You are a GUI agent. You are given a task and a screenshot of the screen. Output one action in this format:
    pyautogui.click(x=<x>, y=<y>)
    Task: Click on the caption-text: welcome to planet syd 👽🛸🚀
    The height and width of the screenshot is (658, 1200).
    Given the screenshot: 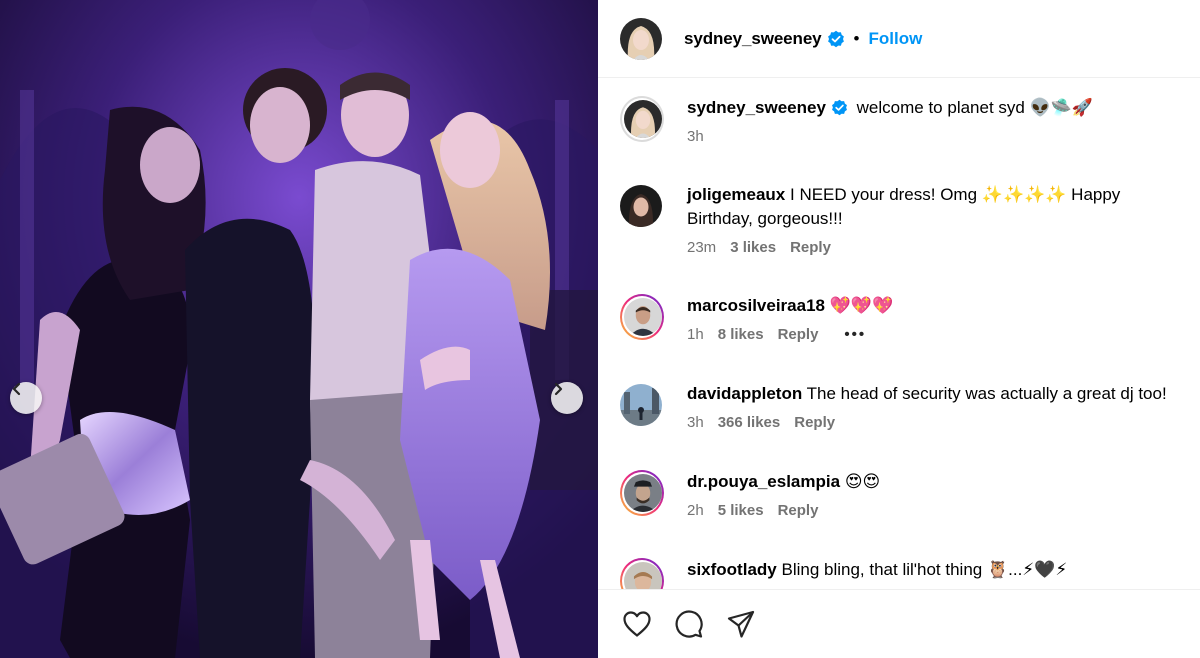 What is the action you would take?
    pyautogui.click(x=975, y=107)
    